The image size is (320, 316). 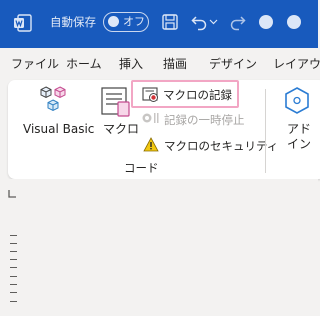 What do you see at coordinates (84, 64) in the screenshot?
I see `tab-home: ホーム` at bounding box center [84, 64].